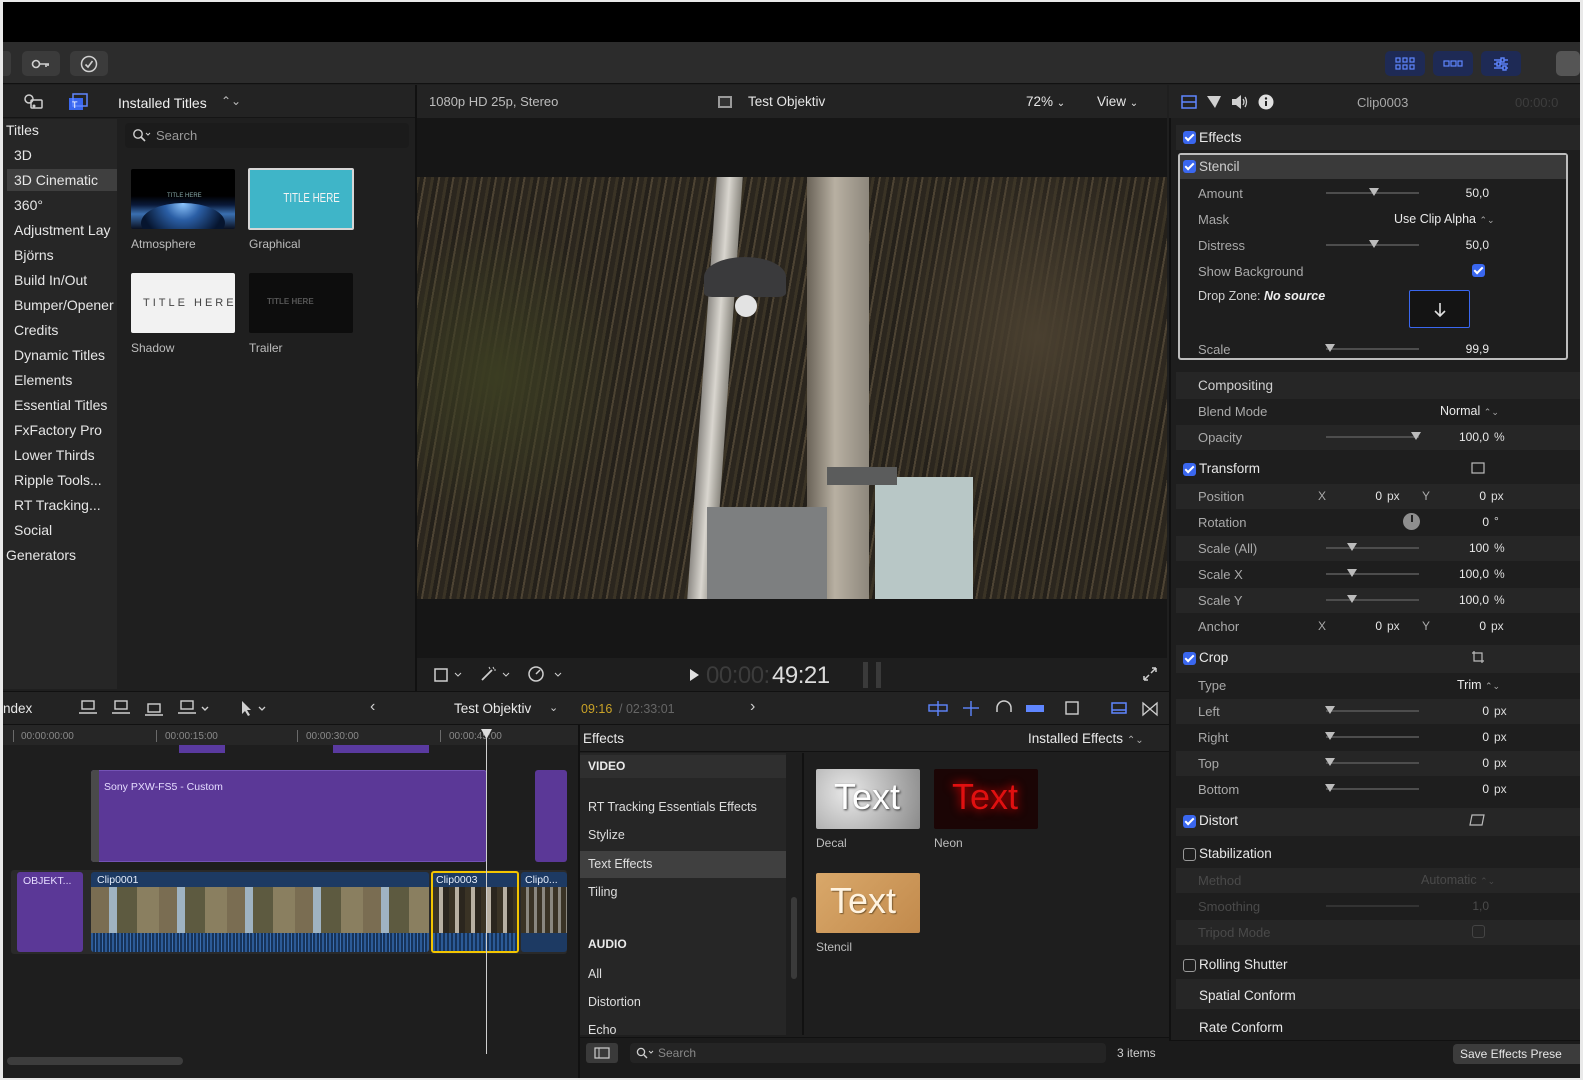 This screenshot has height=1080, width=1583. I want to click on drop-zone-well, so click(1439, 309).